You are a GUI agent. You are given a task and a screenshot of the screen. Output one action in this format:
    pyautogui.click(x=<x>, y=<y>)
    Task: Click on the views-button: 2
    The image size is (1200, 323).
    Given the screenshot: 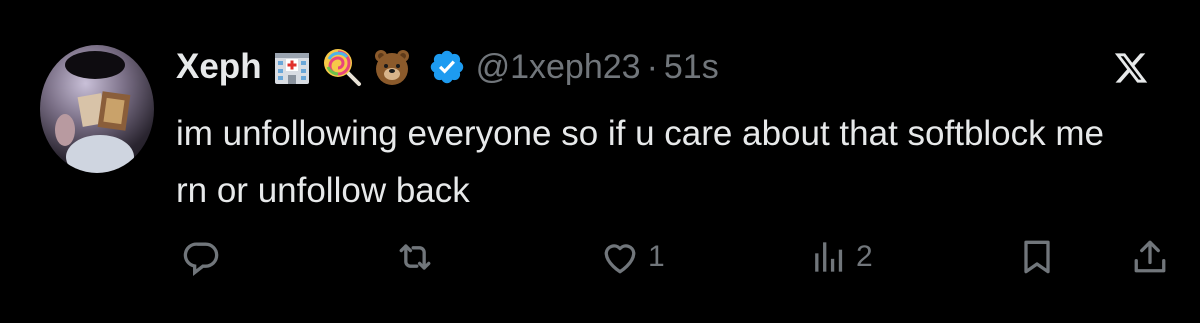 What is the action you would take?
    pyautogui.click(x=839, y=257)
    